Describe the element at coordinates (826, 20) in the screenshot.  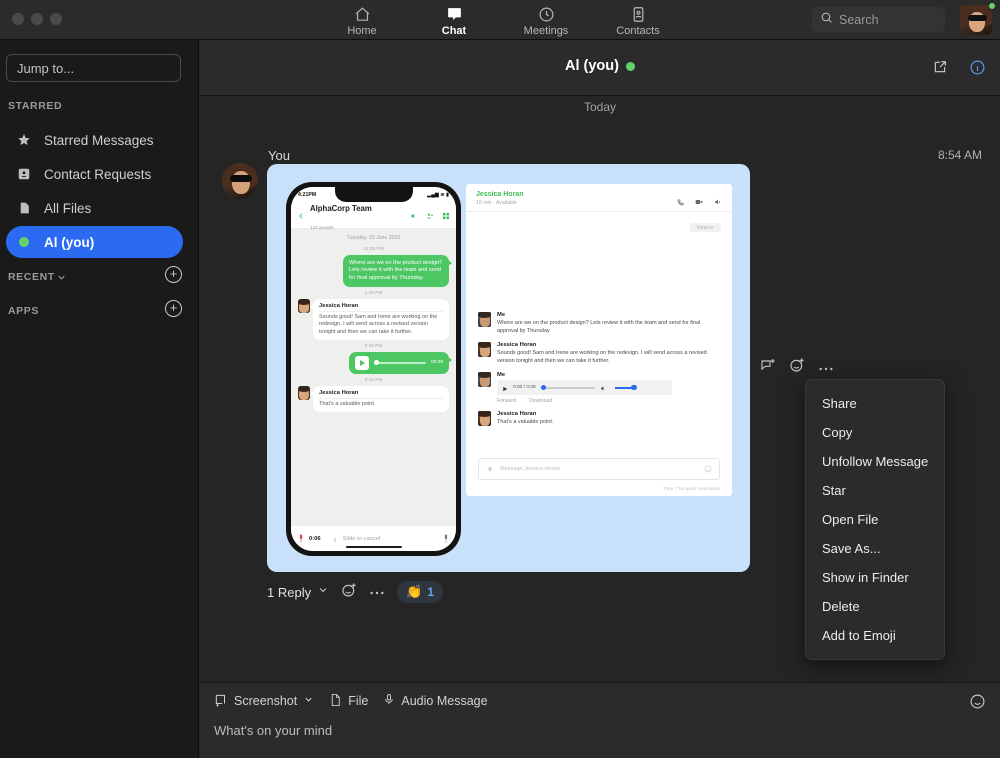
I see `search-icon` at that location.